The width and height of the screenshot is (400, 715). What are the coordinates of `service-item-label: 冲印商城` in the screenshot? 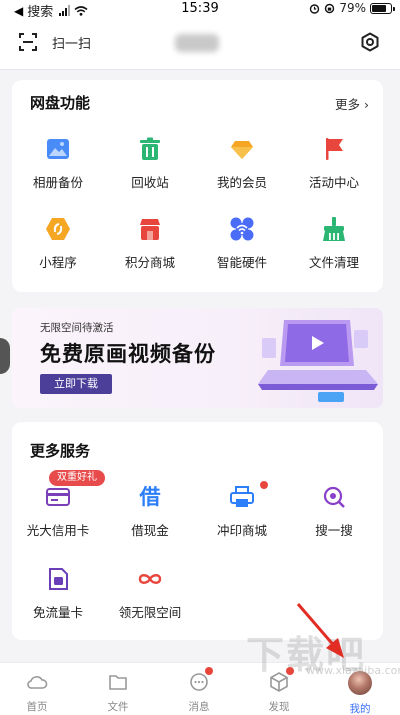 It's located at (241, 530).